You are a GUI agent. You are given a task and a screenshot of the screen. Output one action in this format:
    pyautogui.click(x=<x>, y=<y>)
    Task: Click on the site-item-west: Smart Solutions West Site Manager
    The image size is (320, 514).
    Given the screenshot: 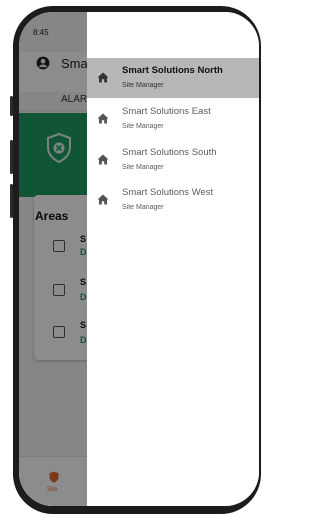 What is the action you would take?
    pyautogui.click(x=173, y=200)
    